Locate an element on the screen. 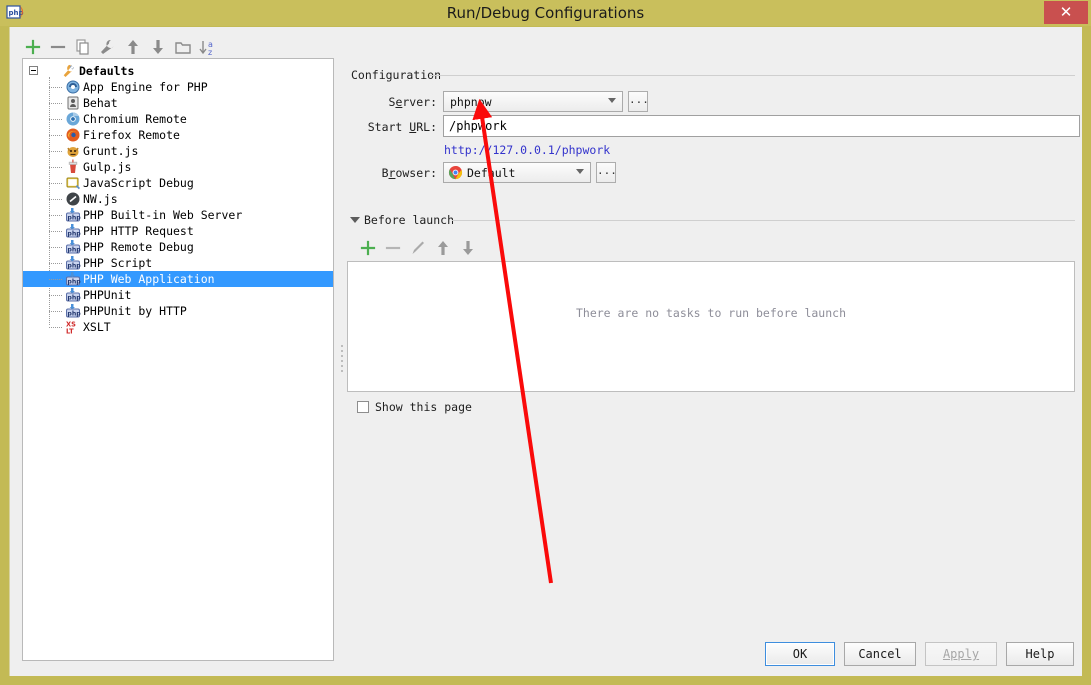  tree-item: Chromium Remote is located at coordinates (178, 119).